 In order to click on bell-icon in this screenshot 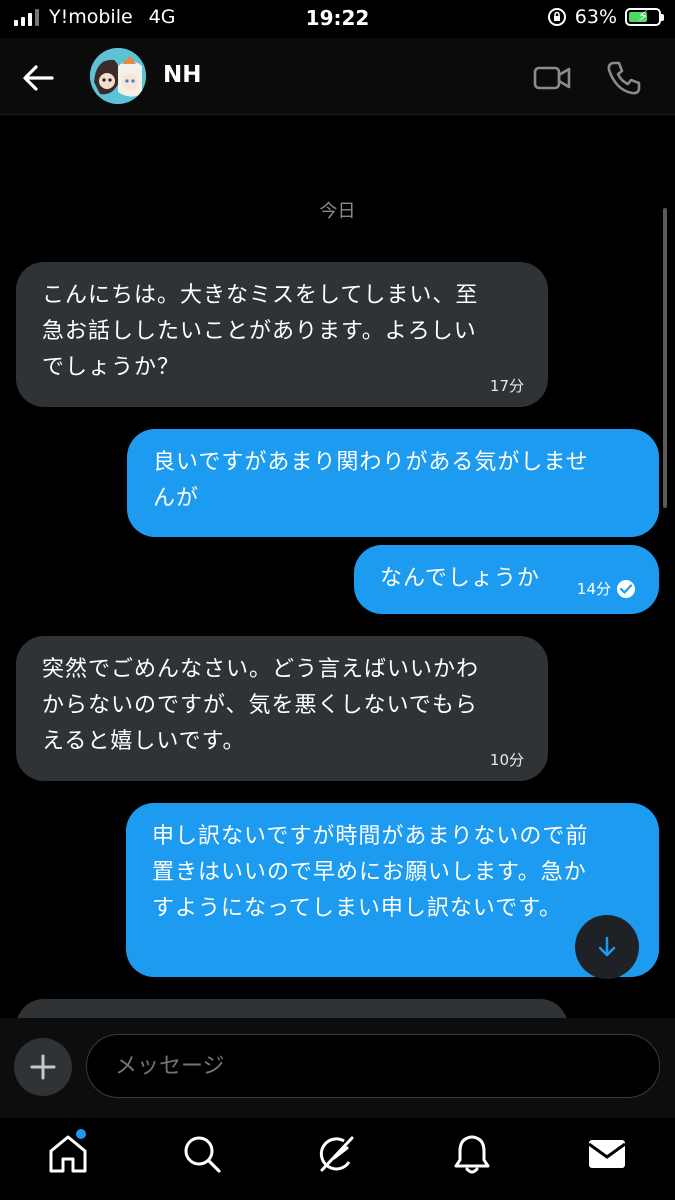, I will do `click(472, 1154)`.